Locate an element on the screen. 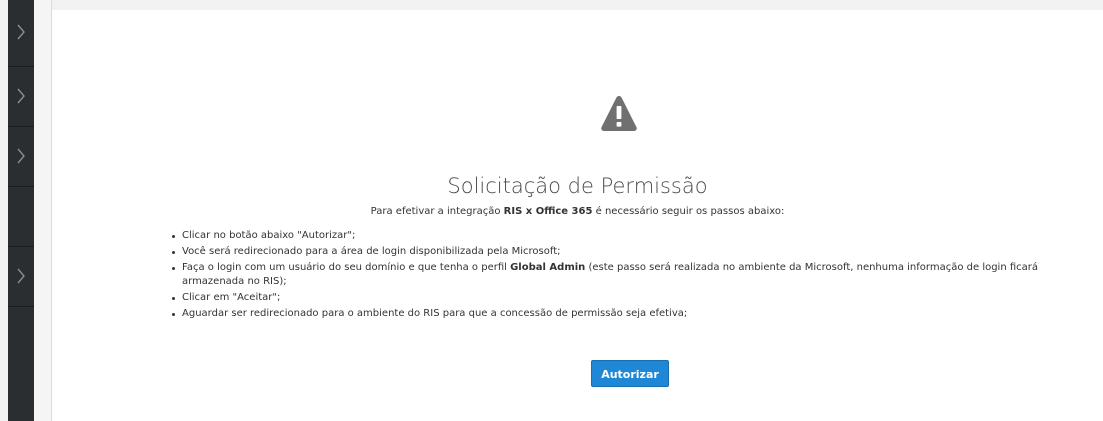  authorize-button: Autorizar is located at coordinates (630, 373).